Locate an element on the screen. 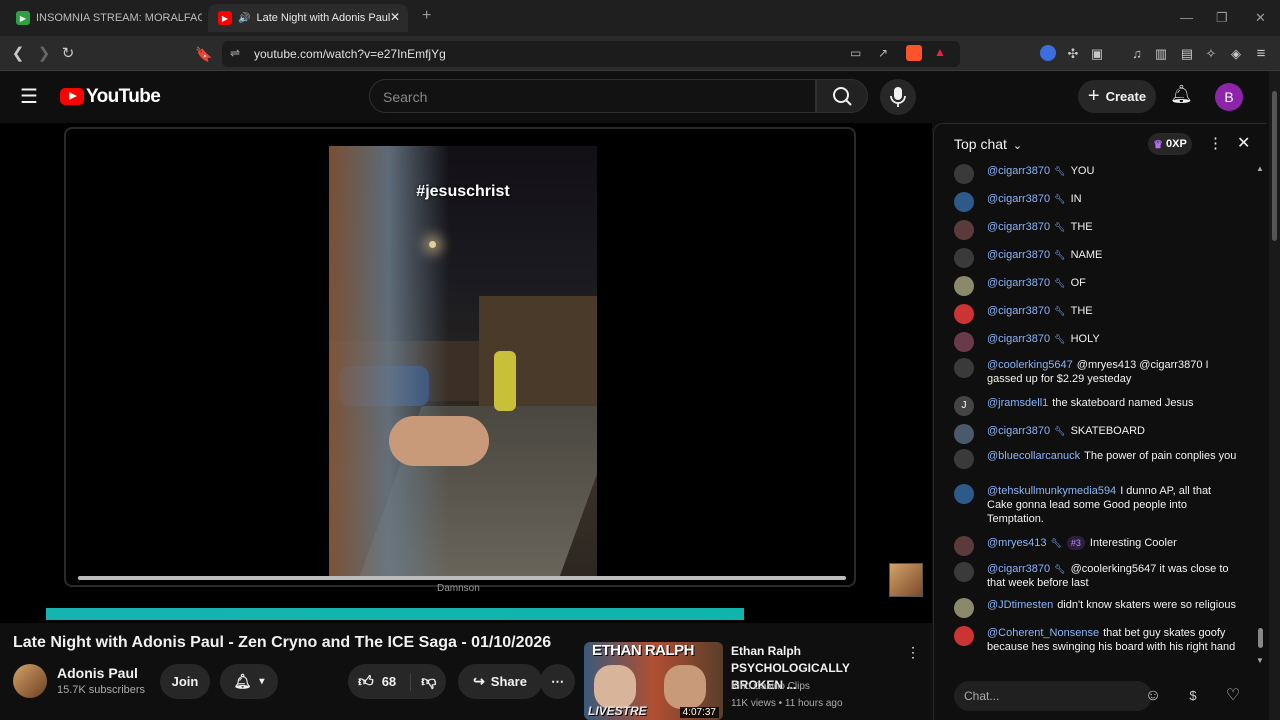 This screenshot has width=1280, height=720. account-avatar: B is located at coordinates (1229, 97).